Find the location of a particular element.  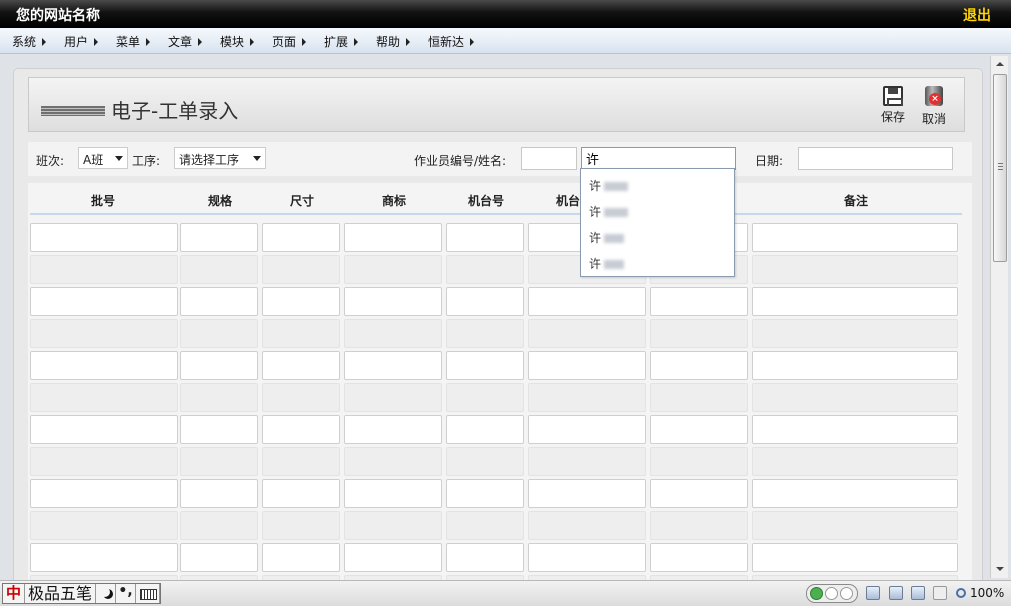

menu-item-system: 系统 is located at coordinates (29, 41).